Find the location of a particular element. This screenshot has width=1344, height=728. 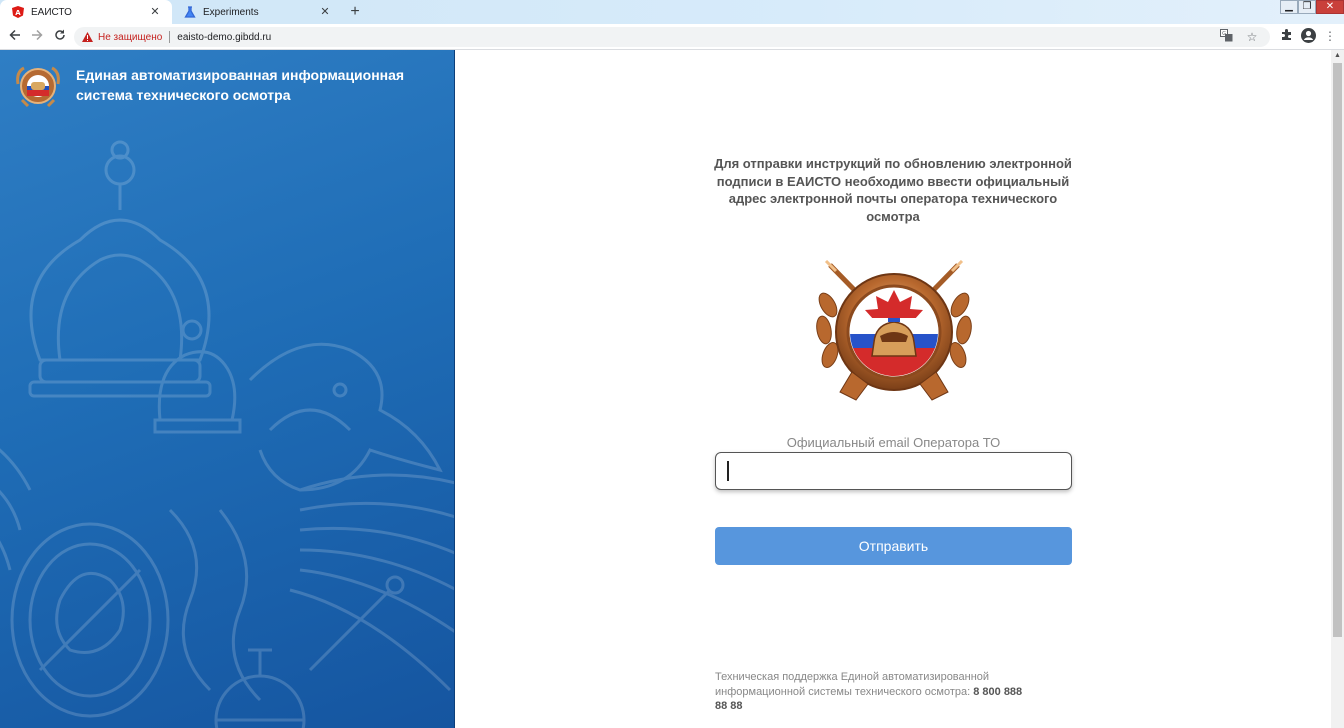

window-controls: ▁ ❐ ✕ is located at coordinates (1312, 7).